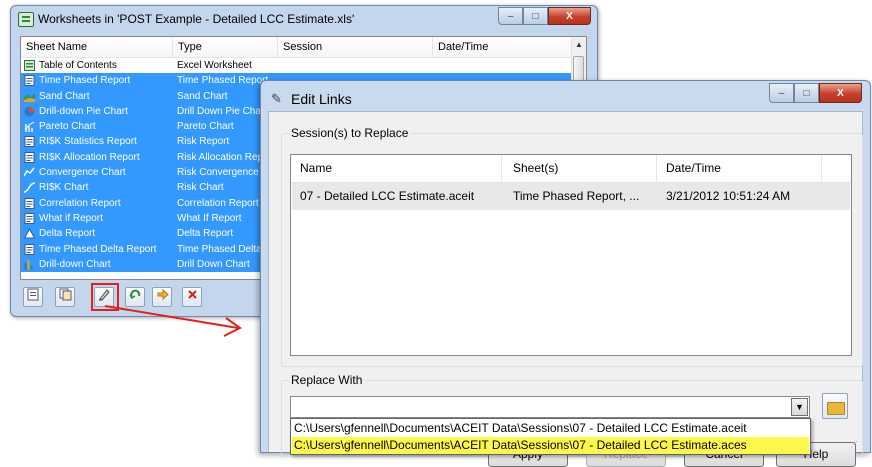 This screenshot has width=872, height=467. Describe the element at coordinates (276, 98) in the screenshot. I see `edit-links-dialog-icon: ✎` at that location.